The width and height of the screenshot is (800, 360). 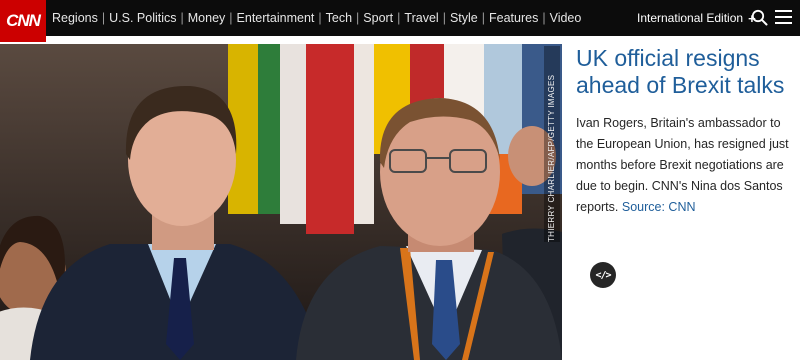 I want to click on search-icon, so click(x=759, y=17).